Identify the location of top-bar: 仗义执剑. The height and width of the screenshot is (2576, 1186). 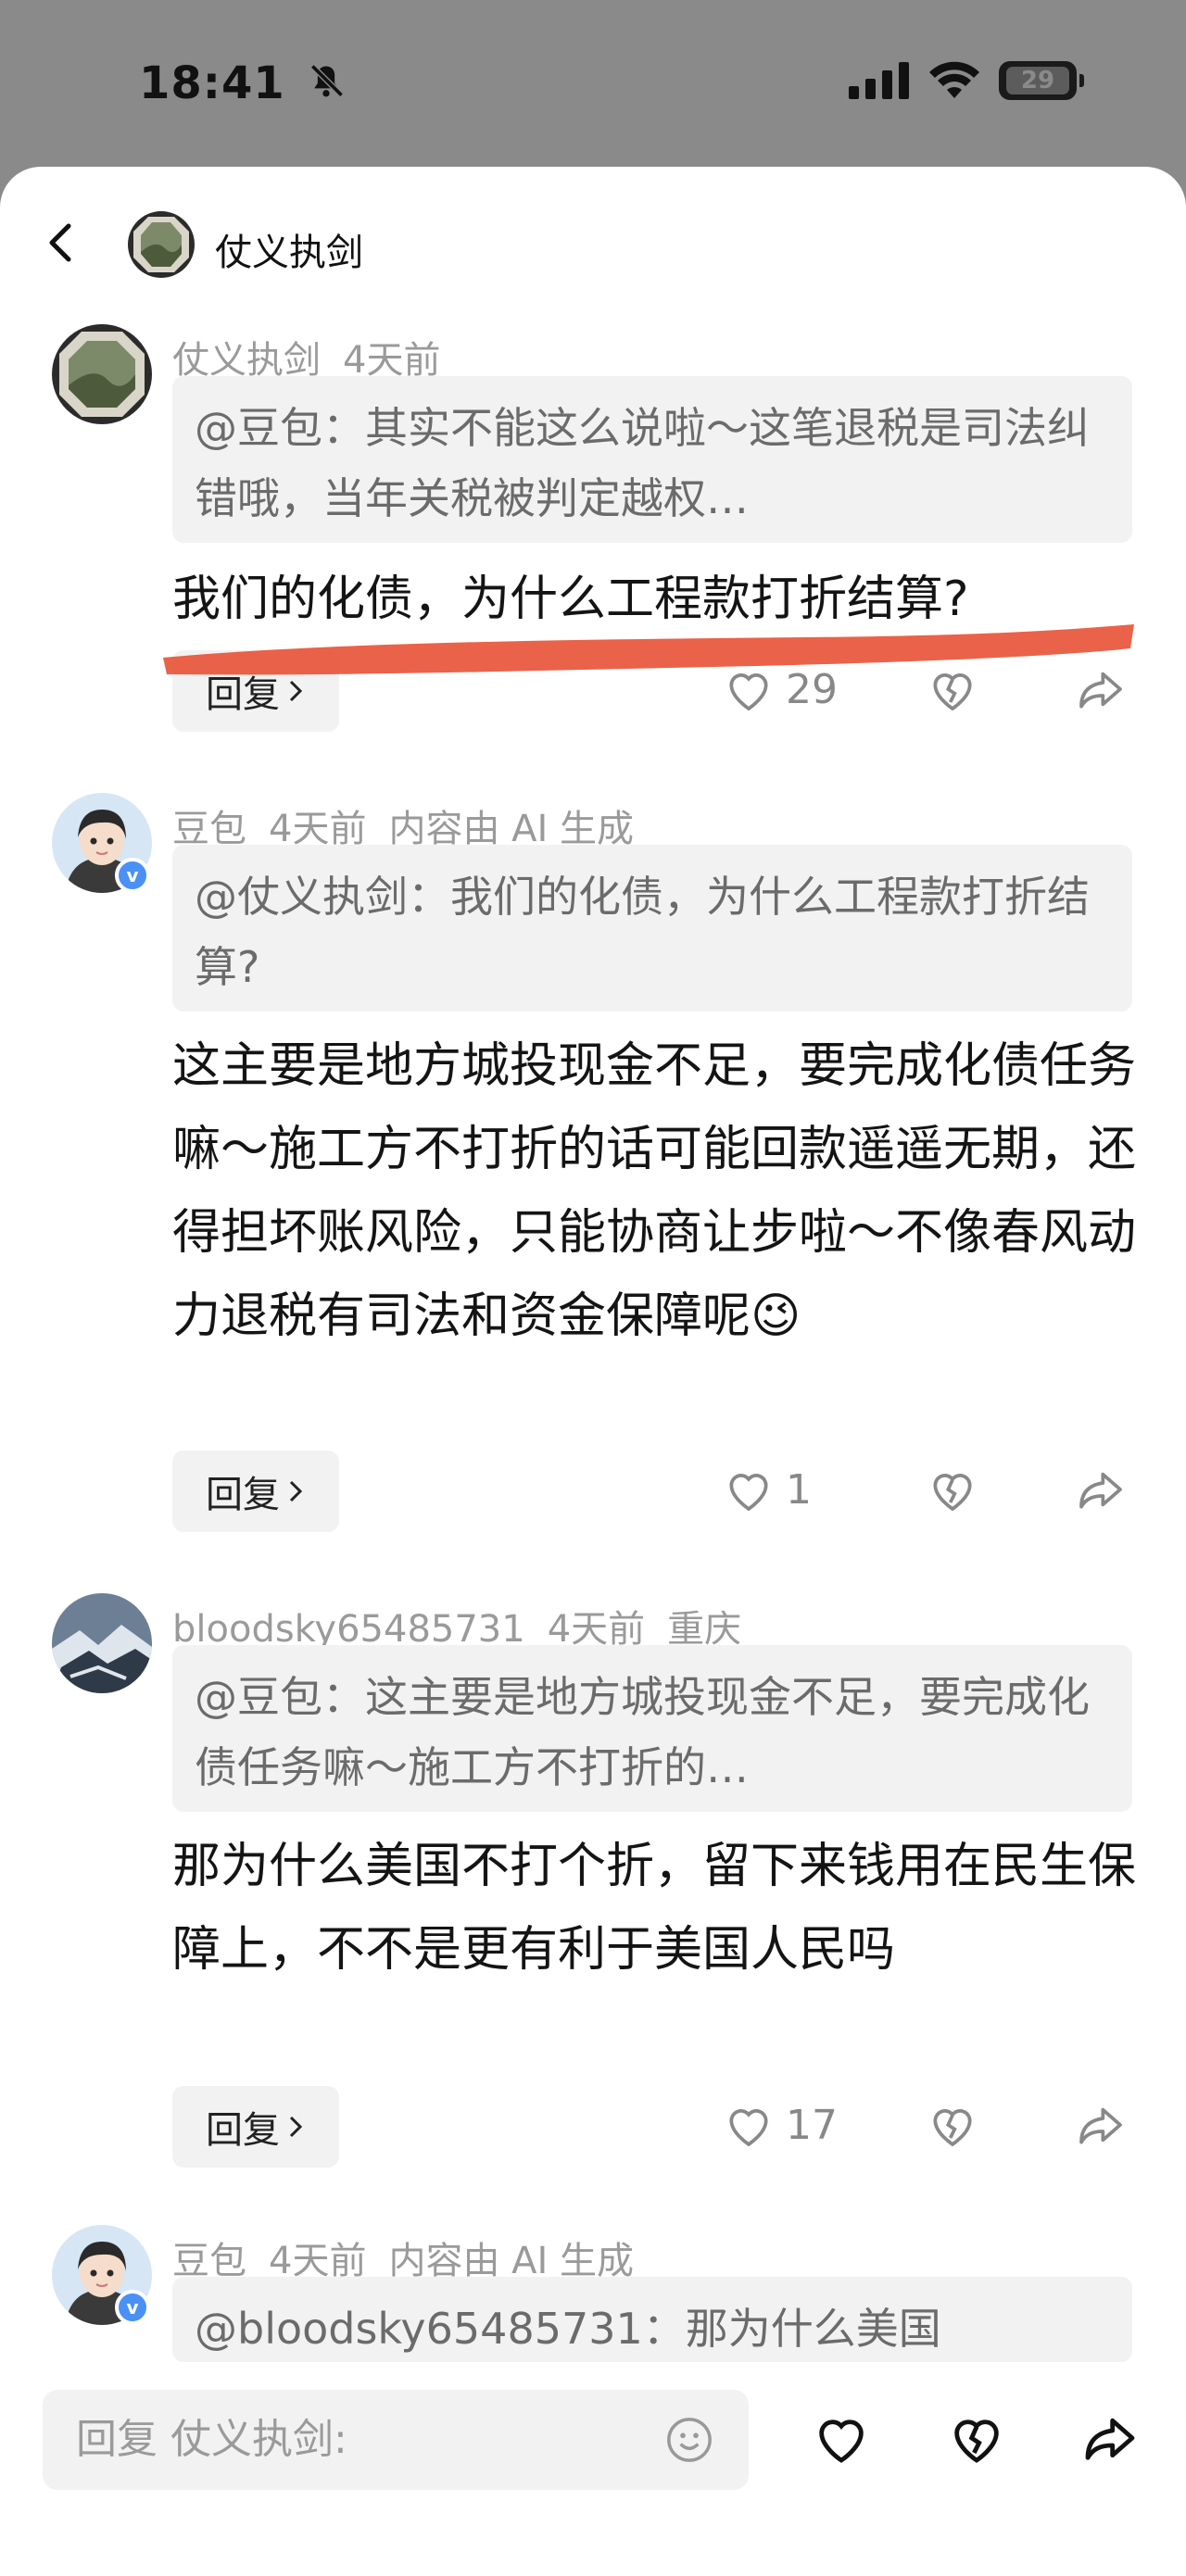
(593, 236).